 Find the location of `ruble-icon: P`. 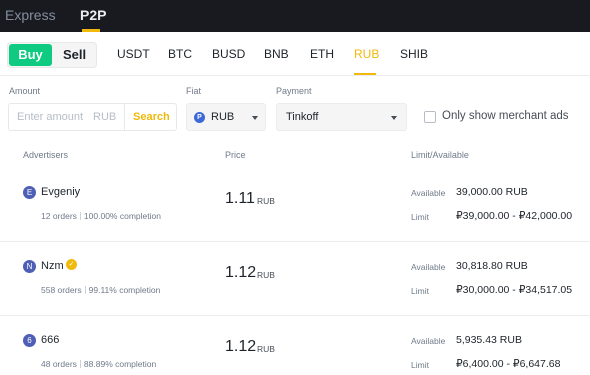

ruble-icon: P is located at coordinates (199, 117).